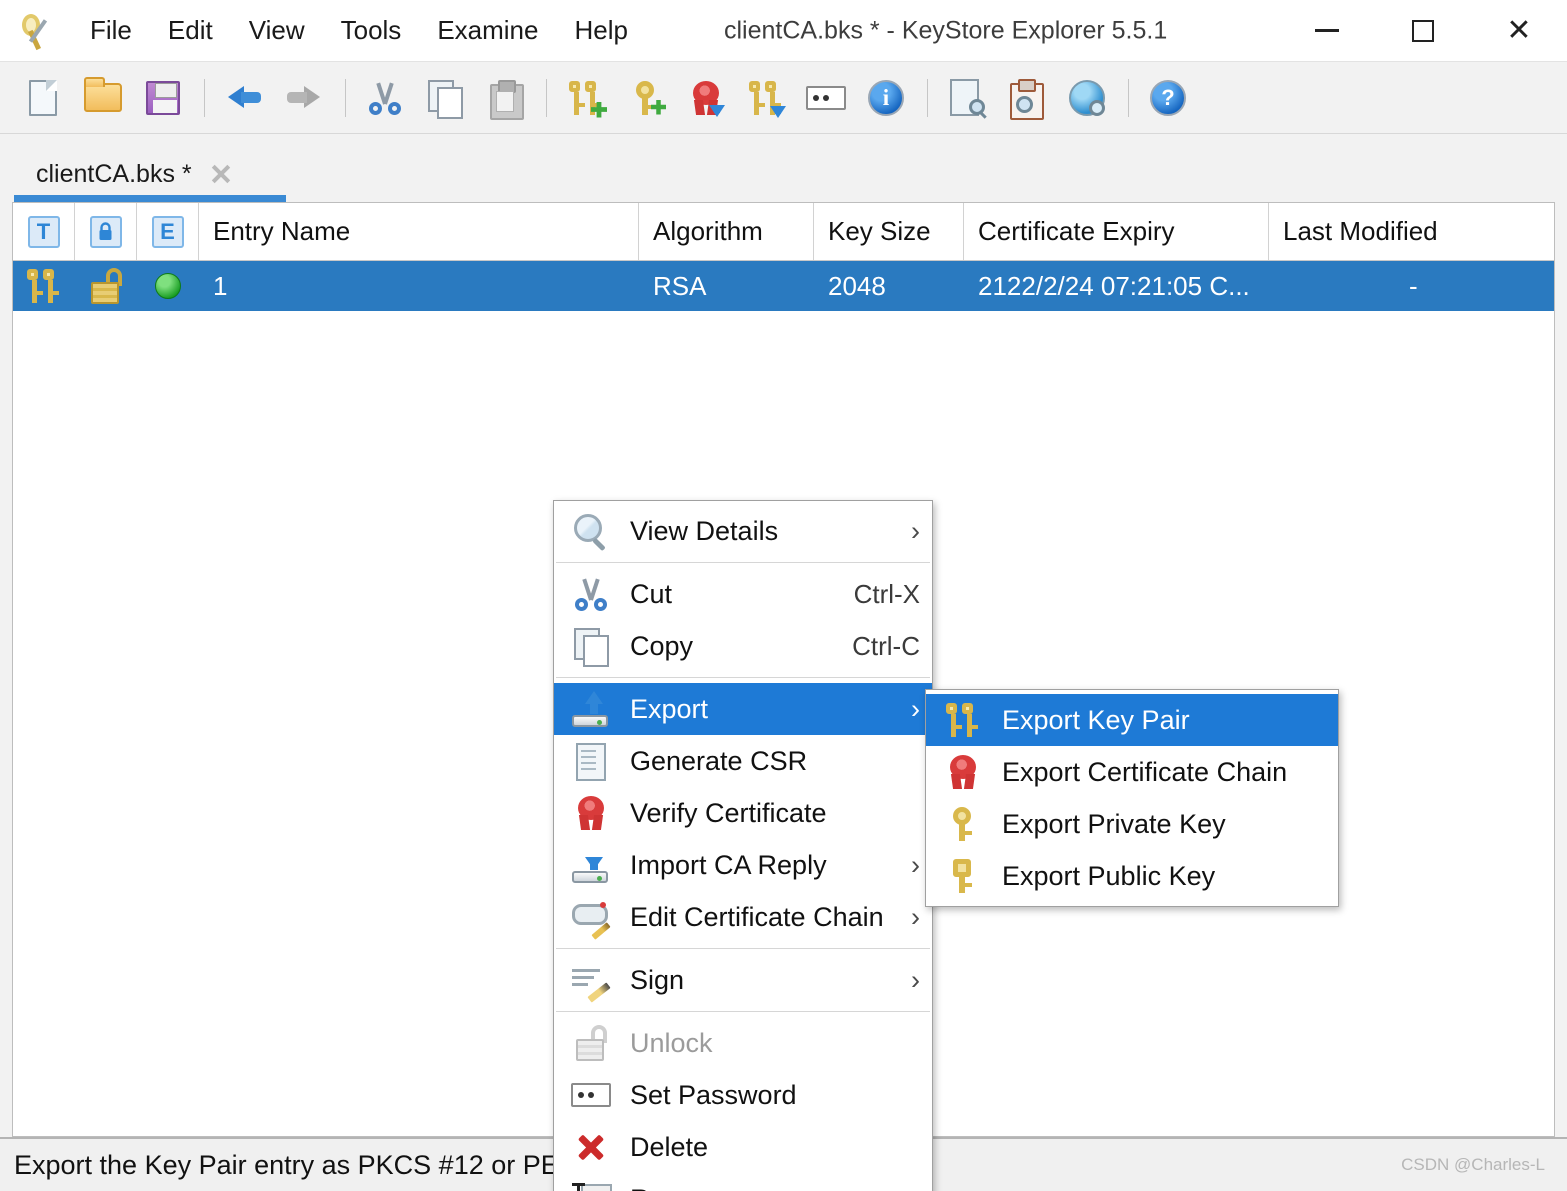  Describe the element at coordinates (591, 531) in the screenshot. I see `magnifier-icon` at that location.